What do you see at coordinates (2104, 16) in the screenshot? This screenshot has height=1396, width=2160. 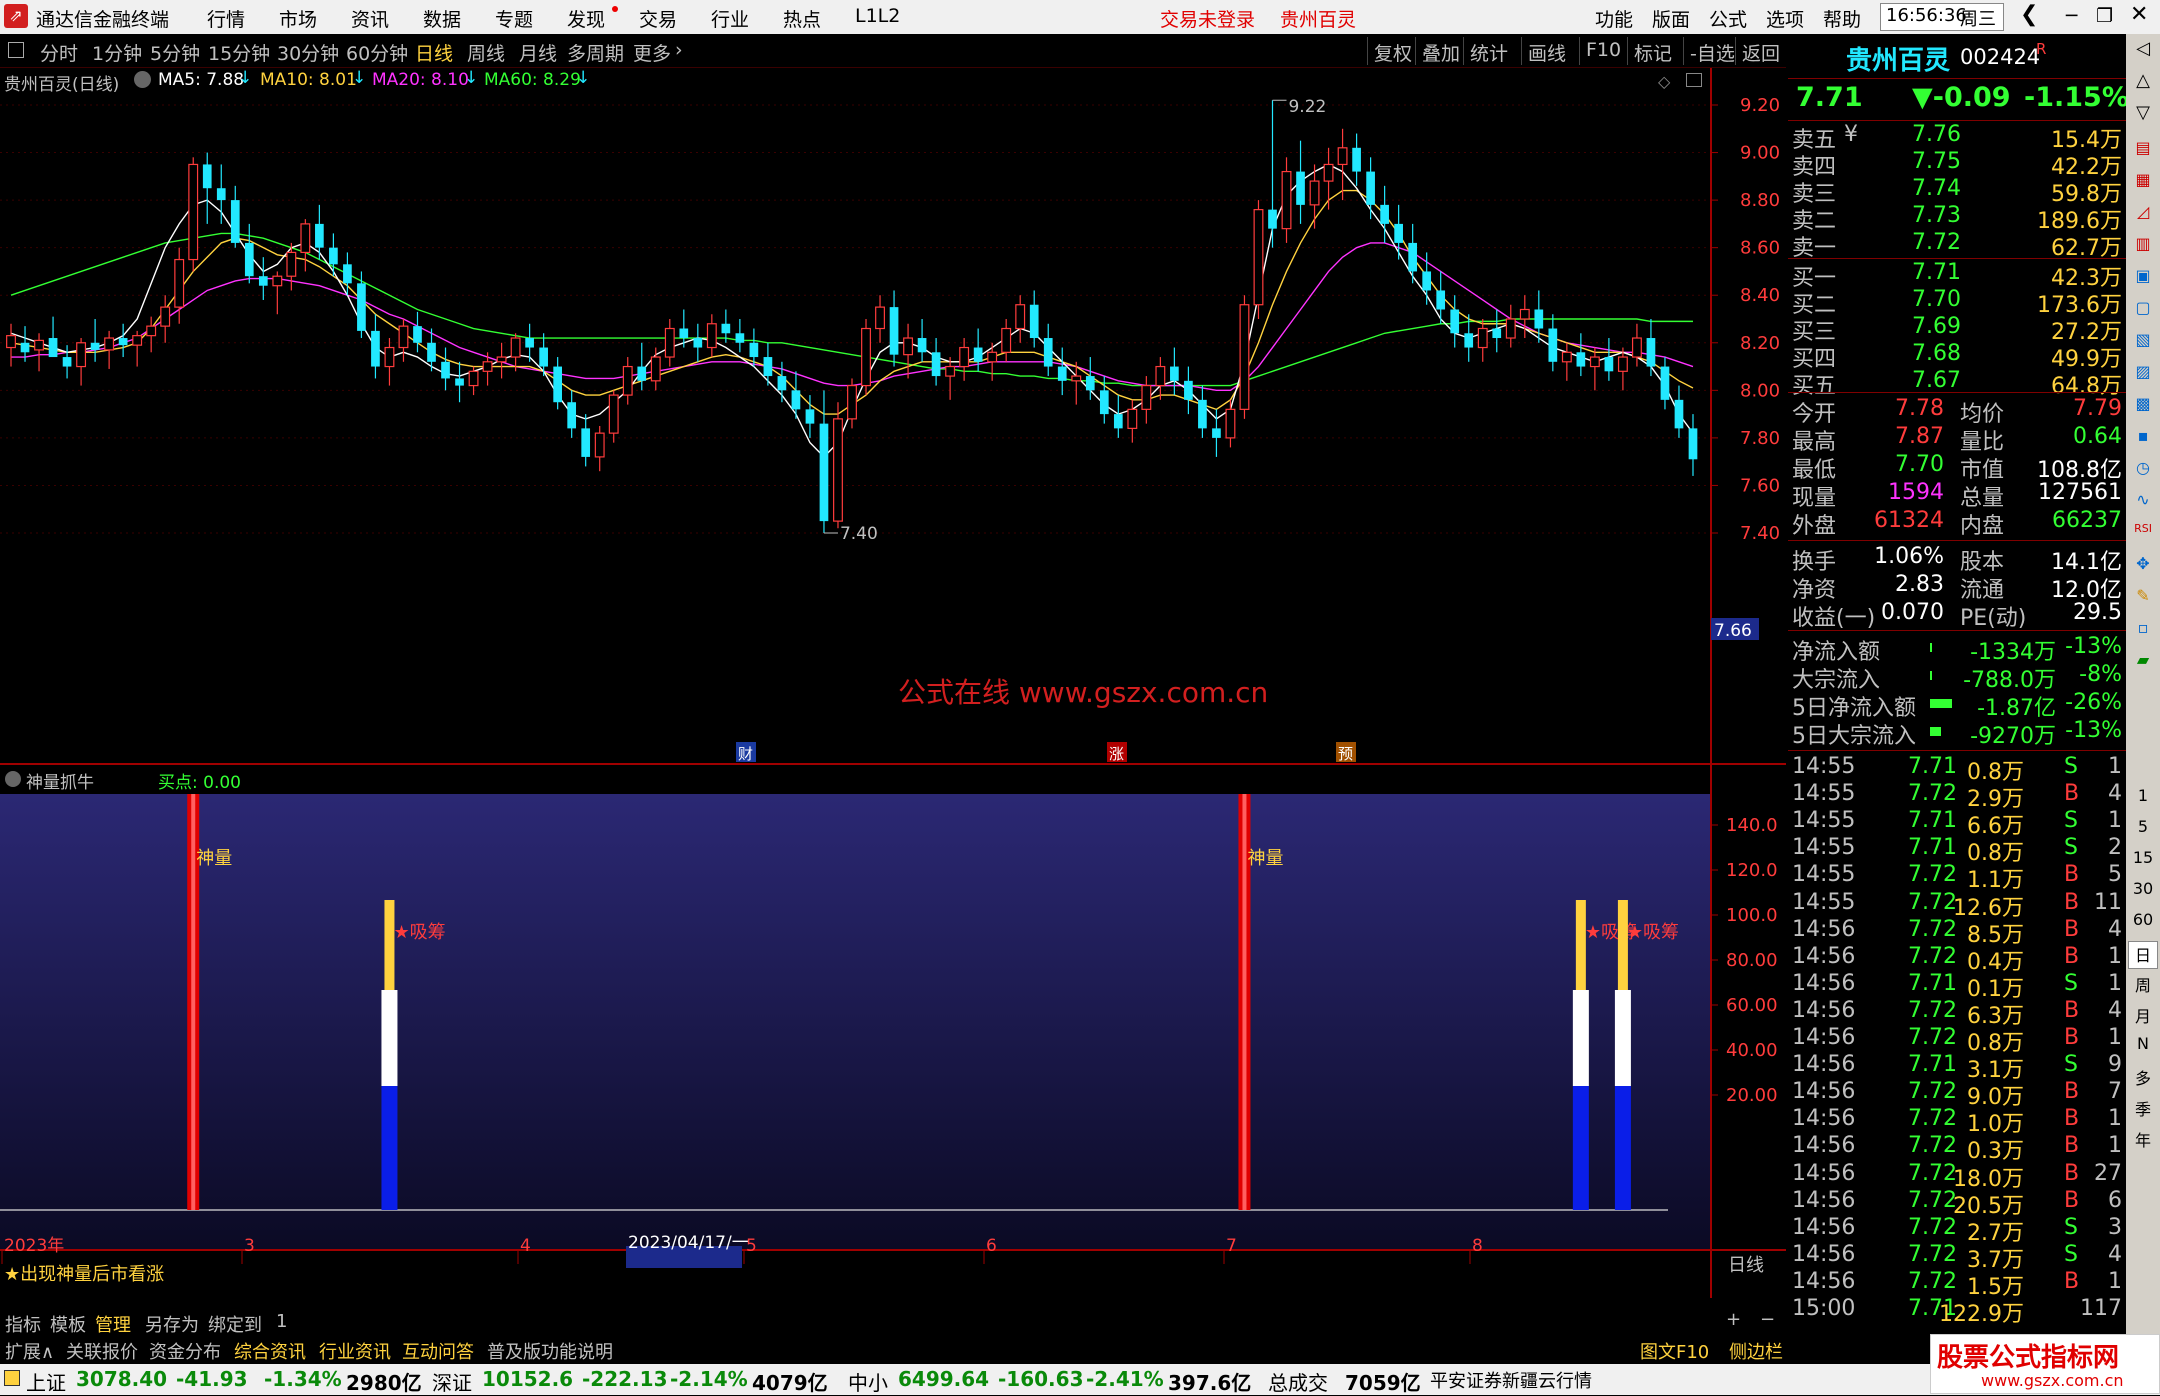 I see `restore-icon: ❐` at bounding box center [2104, 16].